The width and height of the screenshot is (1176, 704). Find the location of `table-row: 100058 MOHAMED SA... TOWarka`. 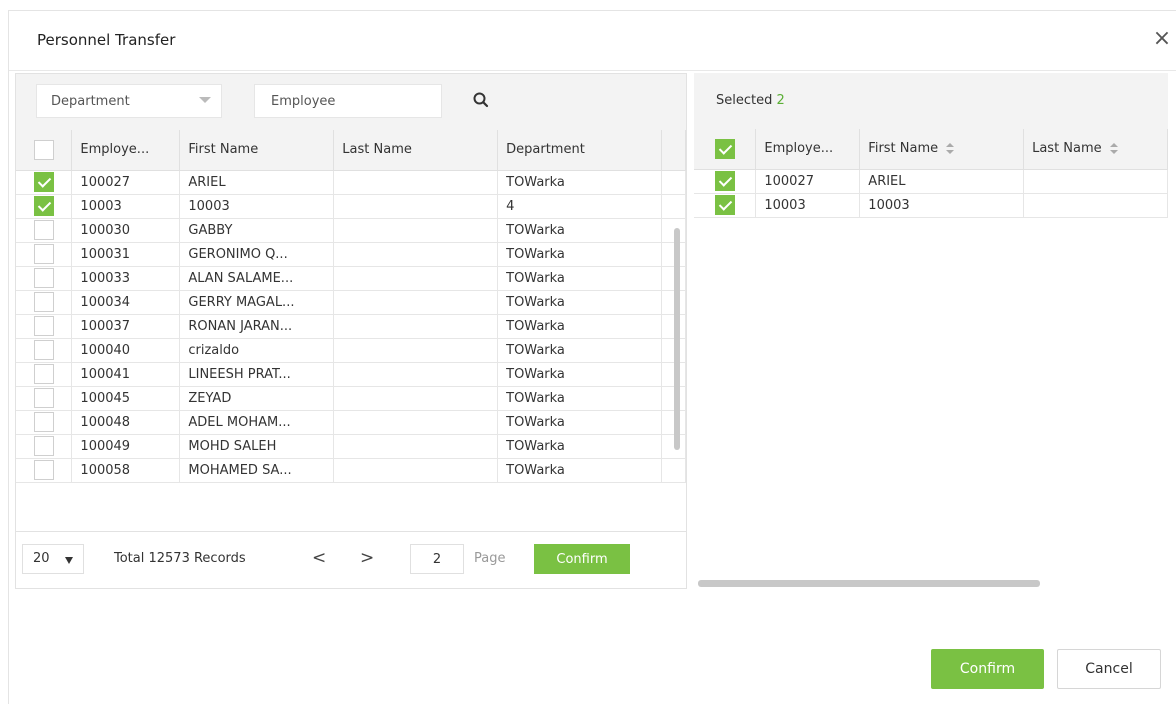

table-row: 100058 MOHAMED SA... TOWarka is located at coordinates (351, 470).